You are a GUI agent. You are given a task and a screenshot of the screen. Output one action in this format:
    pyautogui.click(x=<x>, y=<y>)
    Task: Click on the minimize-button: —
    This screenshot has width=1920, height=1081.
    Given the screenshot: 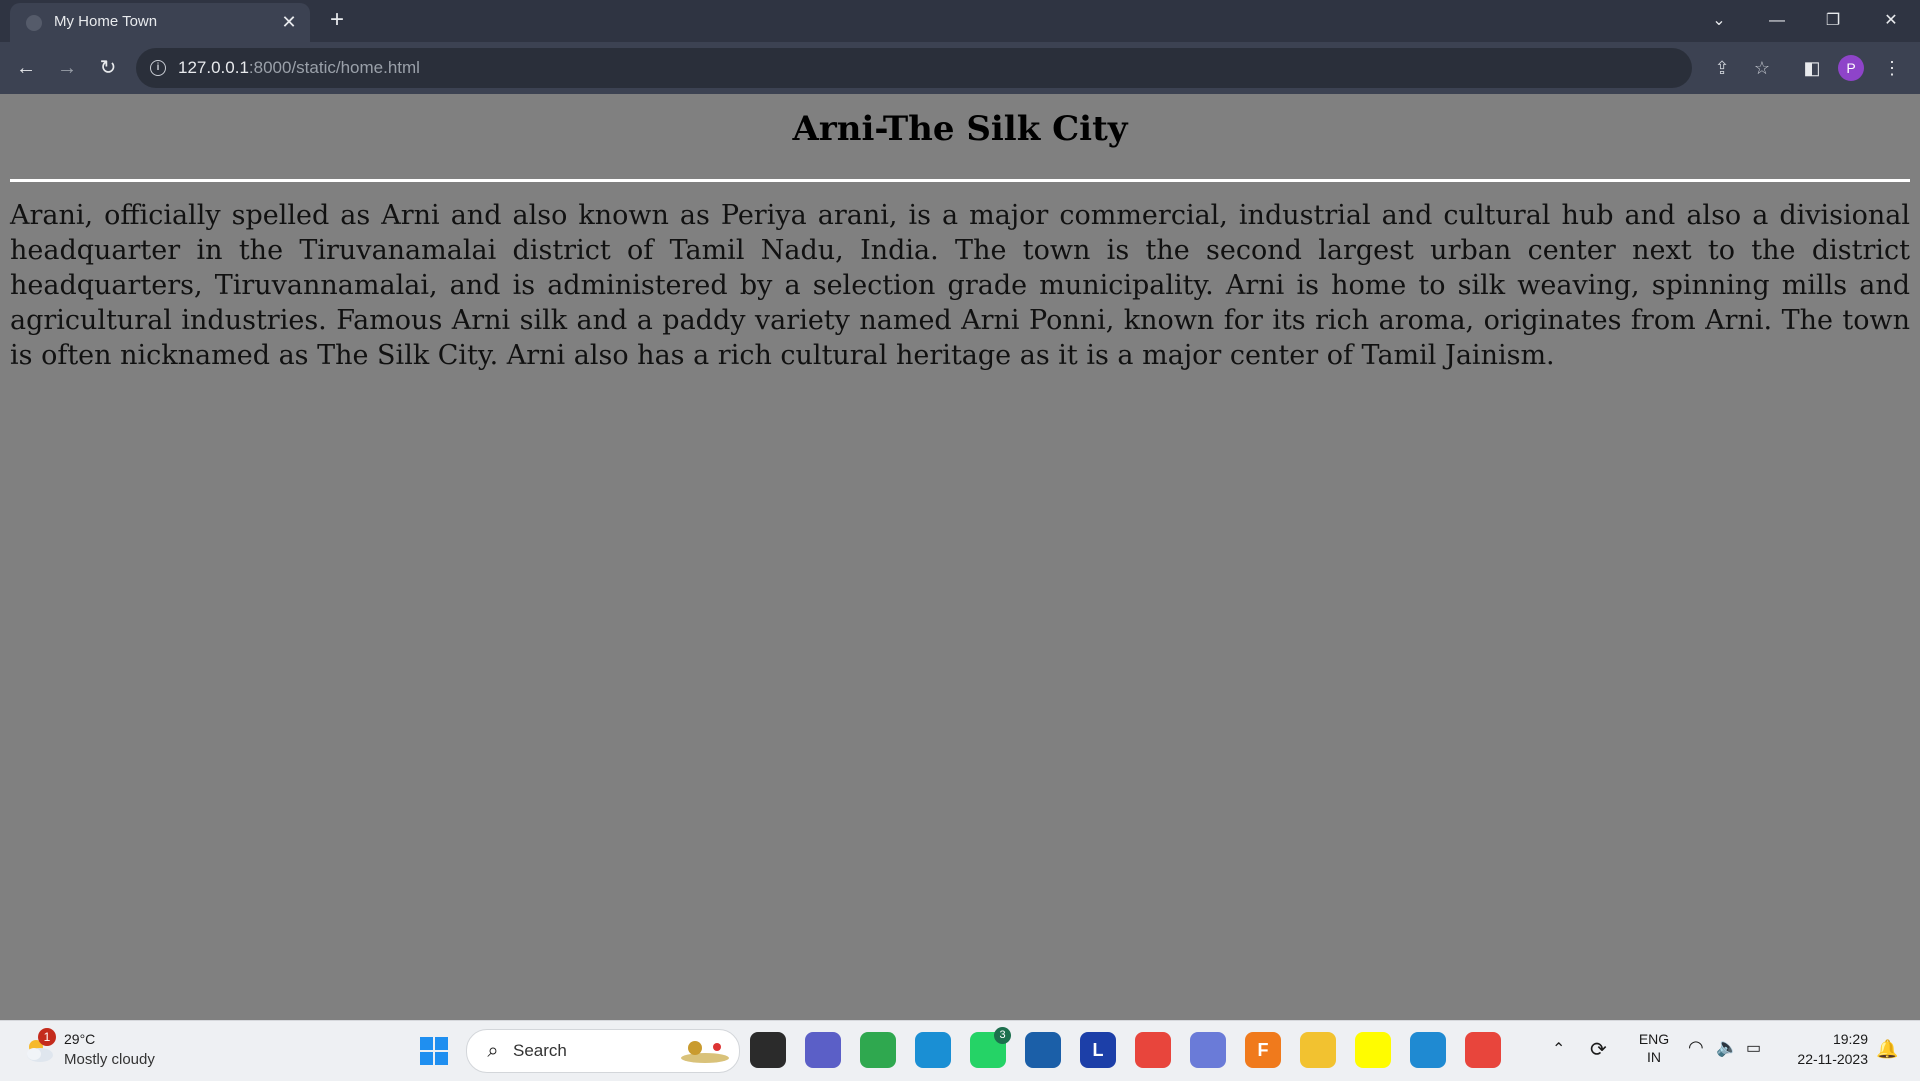 What is the action you would take?
    pyautogui.click(x=1777, y=21)
    